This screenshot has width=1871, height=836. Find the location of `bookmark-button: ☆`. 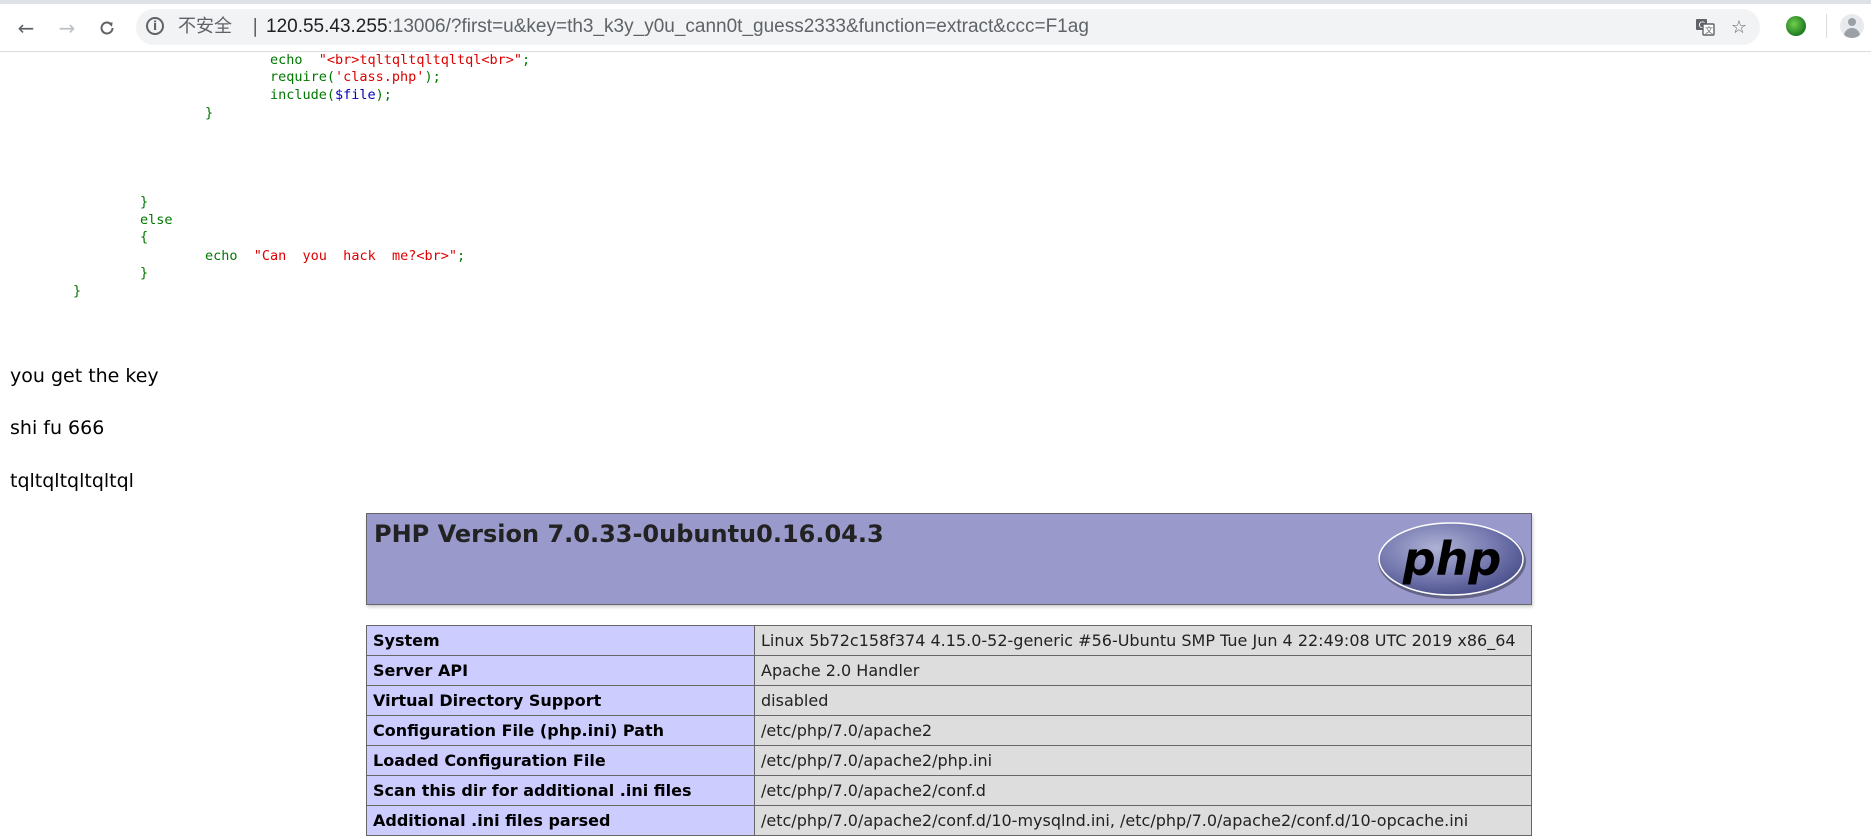

bookmark-button: ☆ is located at coordinates (1739, 28).